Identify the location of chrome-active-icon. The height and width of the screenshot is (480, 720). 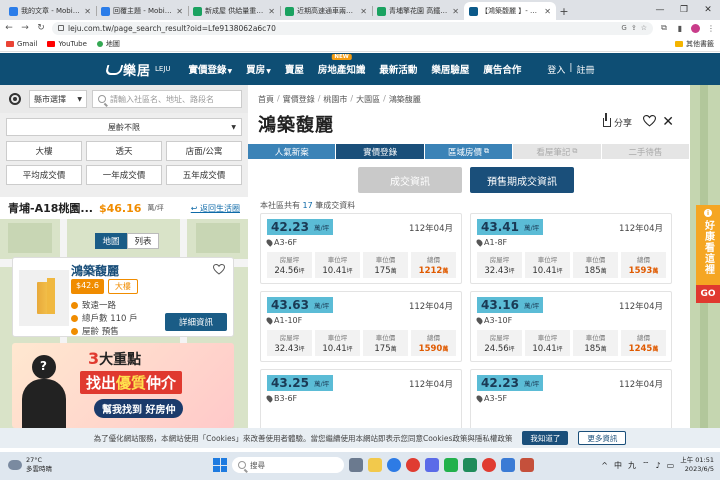
(489, 465).